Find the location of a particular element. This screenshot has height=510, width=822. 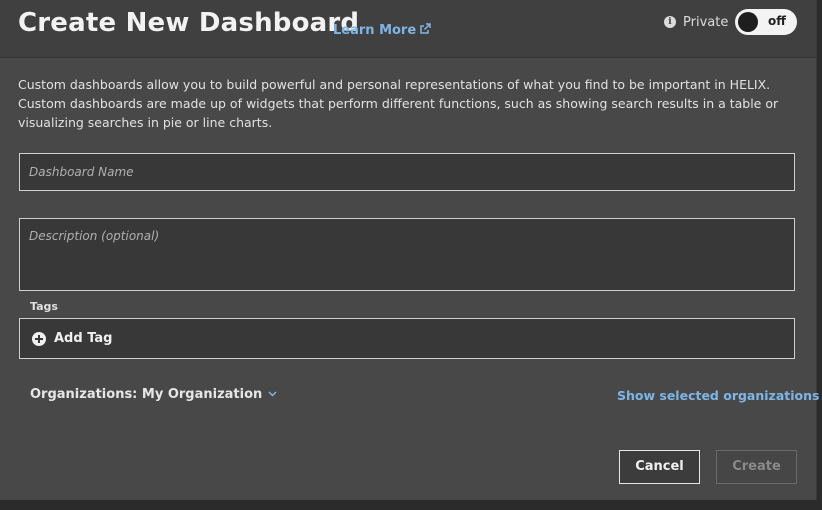

private-toggle: off is located at coordinates (766, 22).